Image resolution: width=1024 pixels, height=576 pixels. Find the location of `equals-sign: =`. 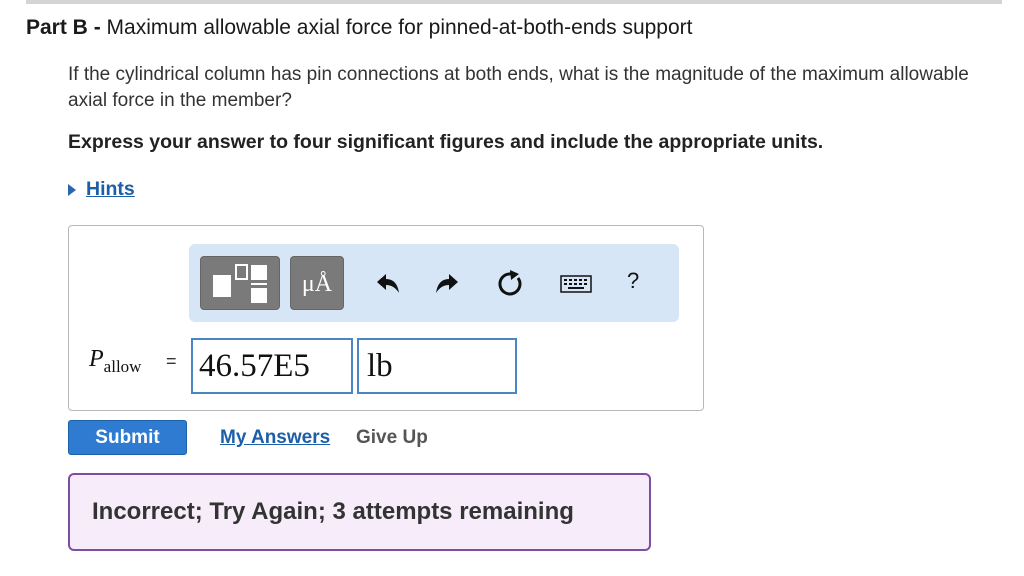

equals-sign: = is located at coordinates (171, 361).